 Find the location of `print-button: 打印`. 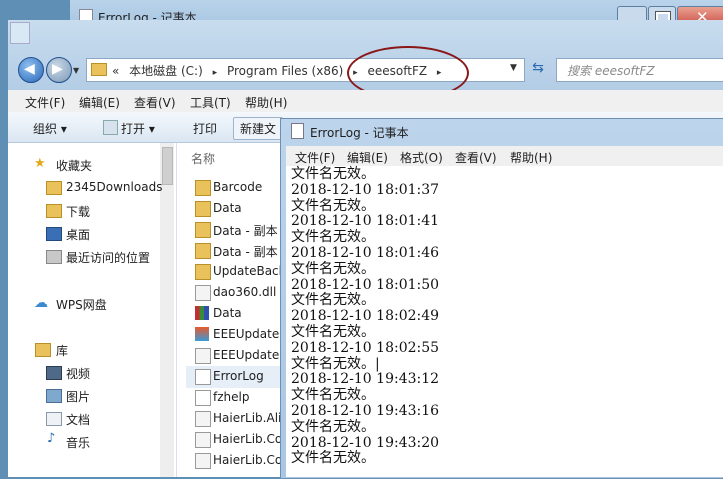

print-button: 打印 is located at coordinates (205, 128).